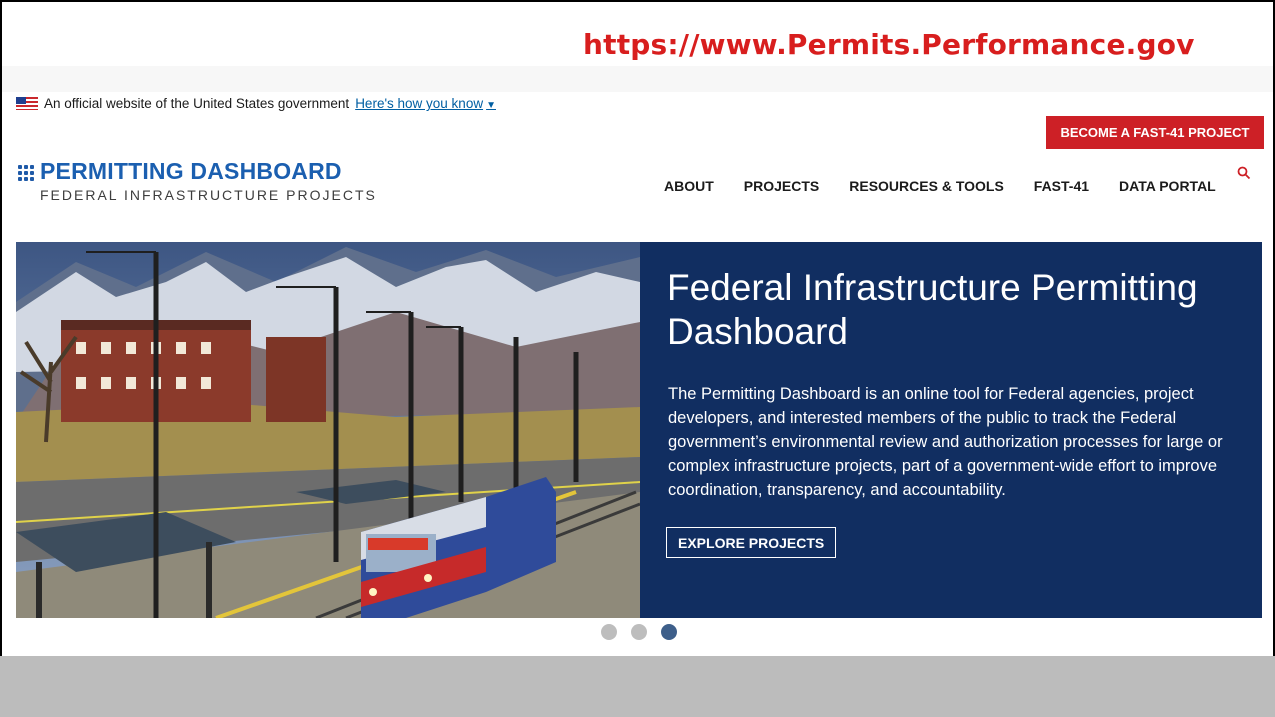 This screenshot has height=717, width=1275. I want to click on slide-url-caption: https://www.Permits.Performance.gov, so click(889, 44).